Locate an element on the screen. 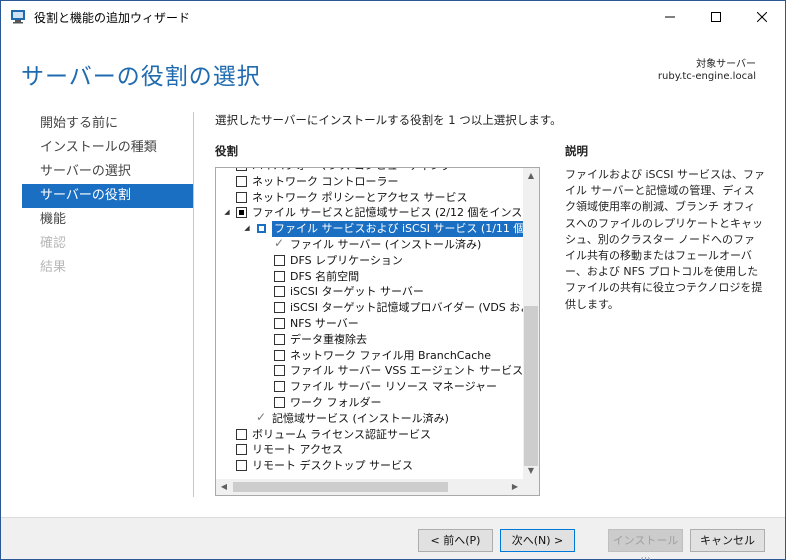 The width and height of the screenshot is (786, 560). vertical-scrollbar: ▲ ▼ is located at coordinates (531, 323).